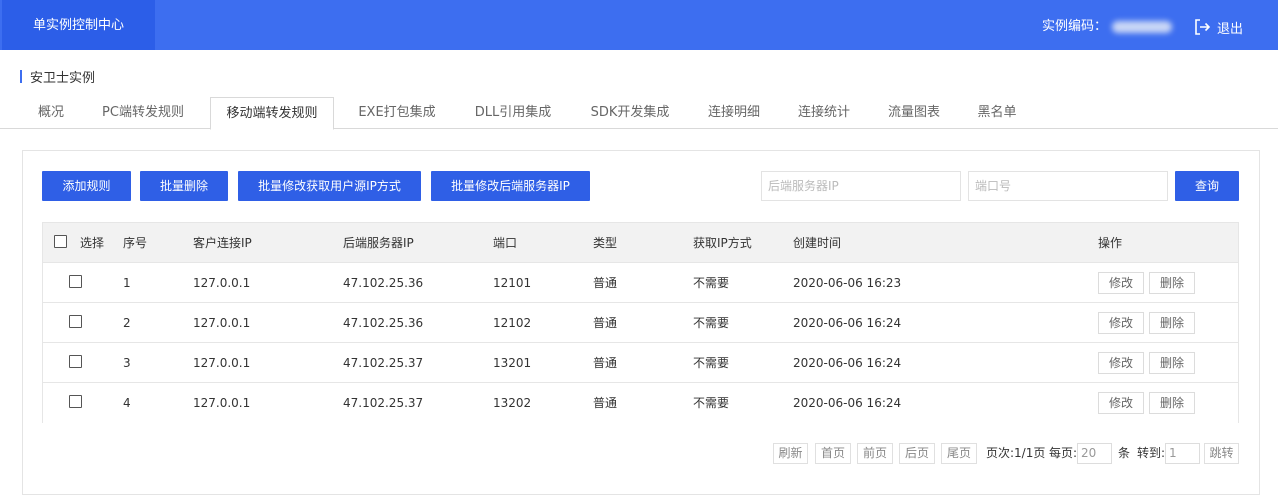  I want to click on row-index: 2, so click(127, 323).